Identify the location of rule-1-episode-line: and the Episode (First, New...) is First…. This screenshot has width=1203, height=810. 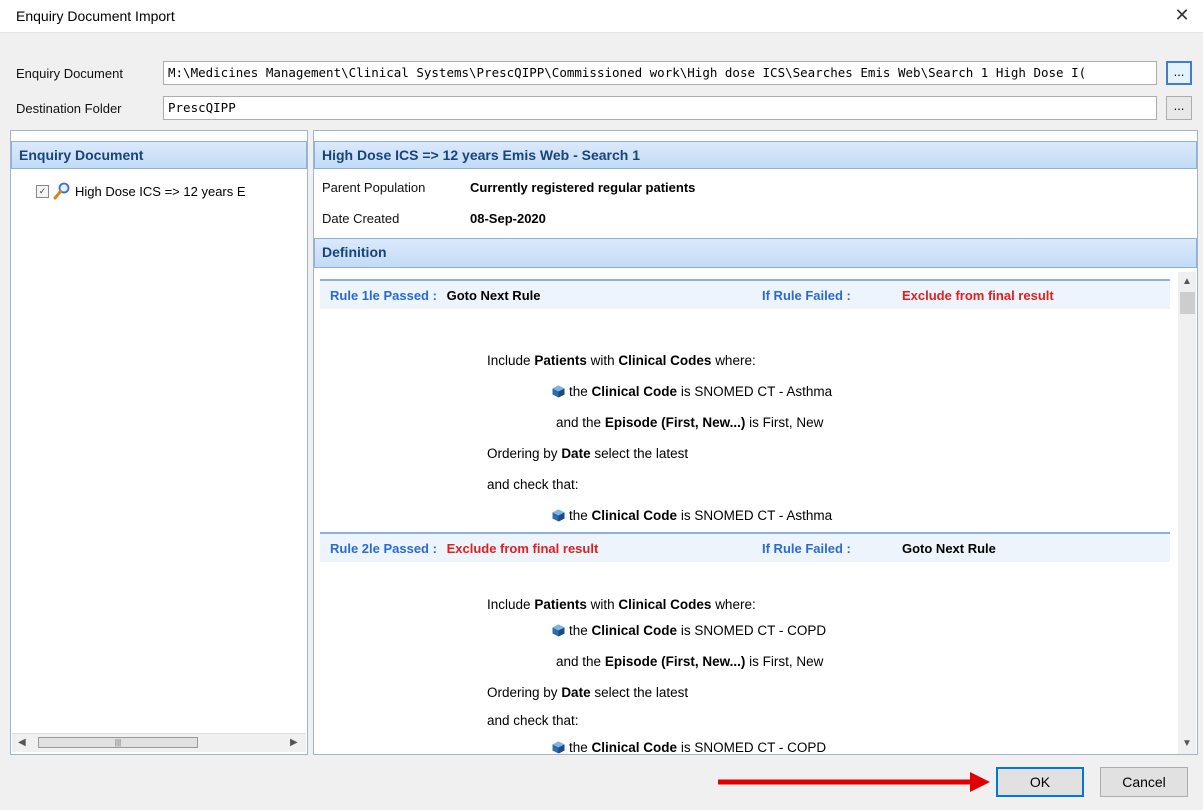
(690, 422).